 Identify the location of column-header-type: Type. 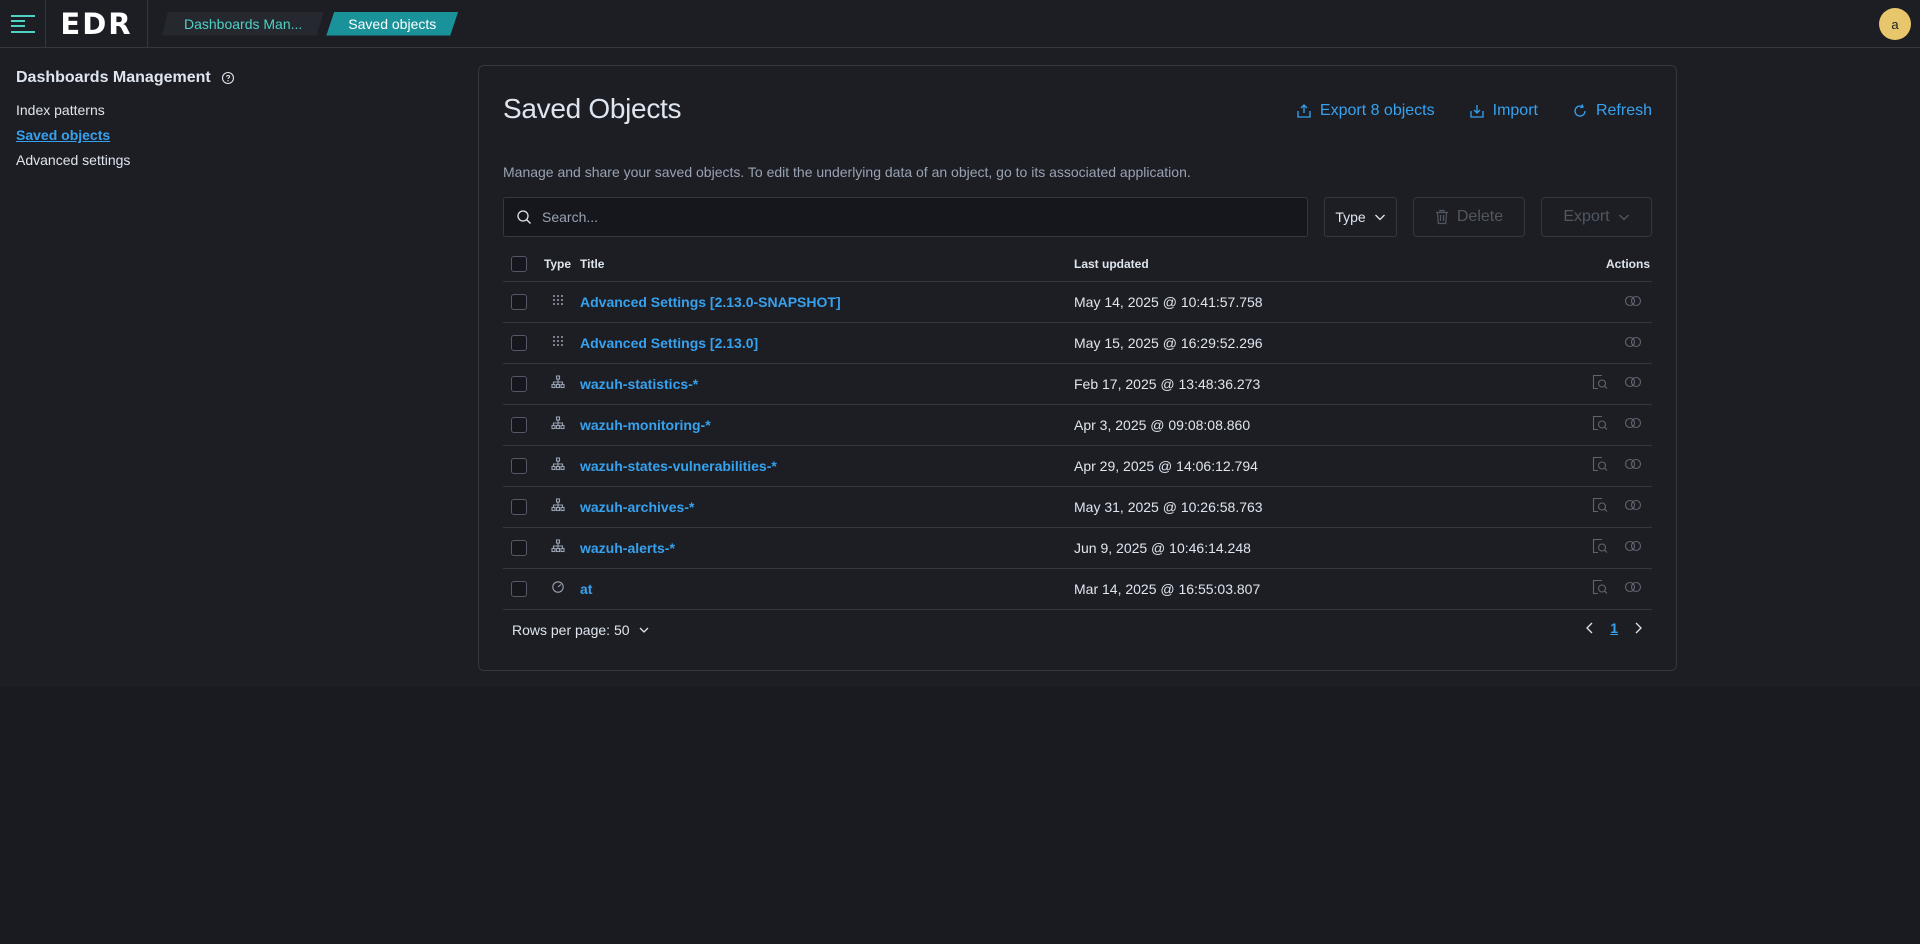
(557, 264).